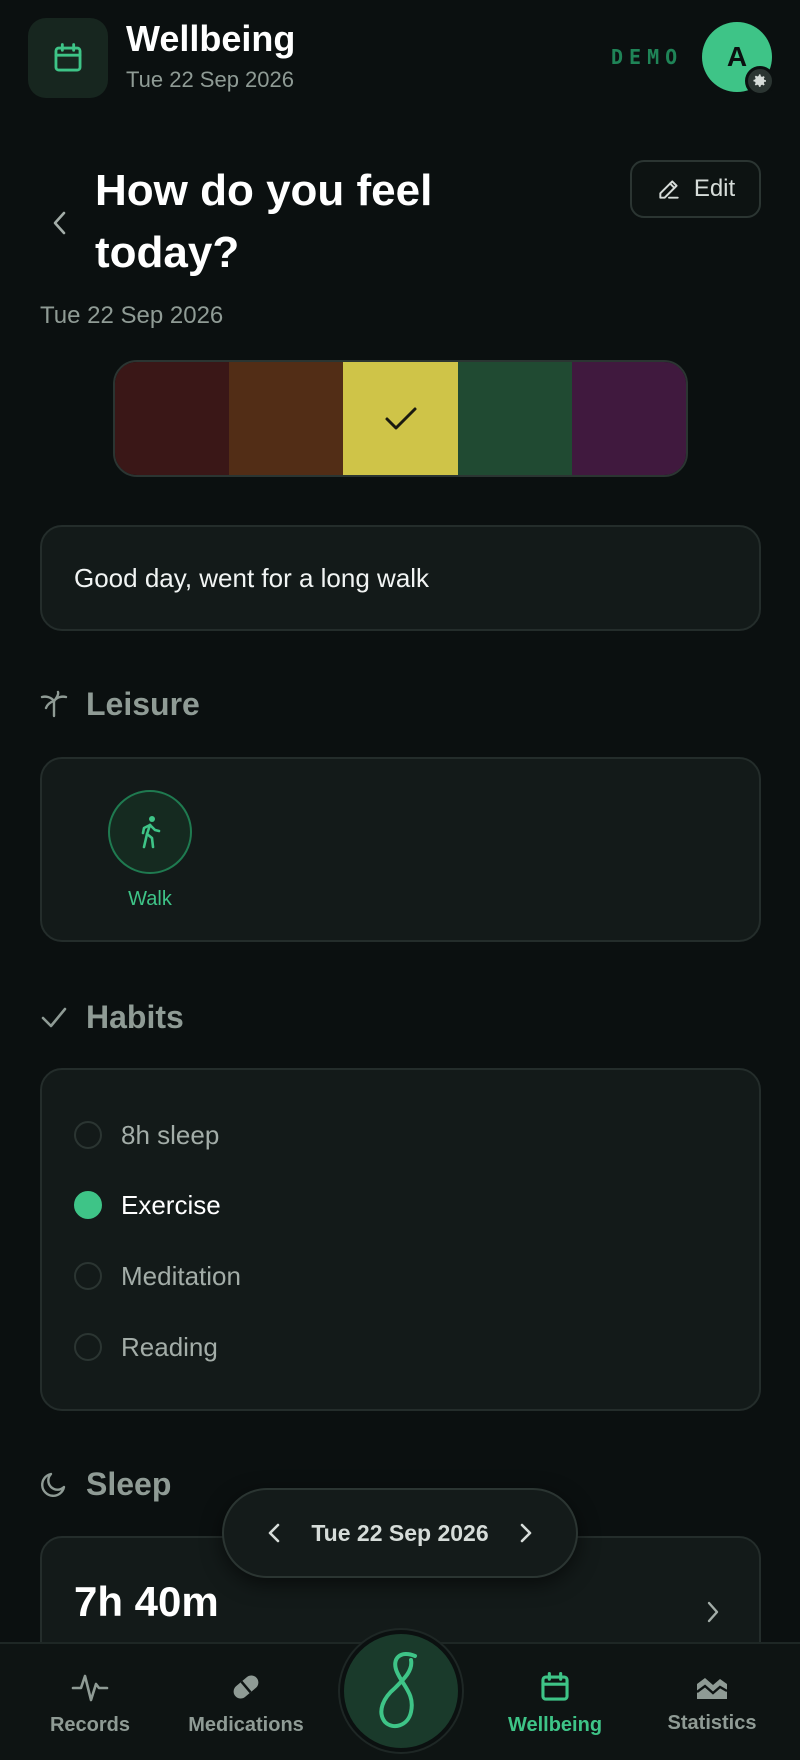 The width and height of the screenshot is (800, 1760). I want to click on sleep-duration: 7h 40m, so click(146, 1601).